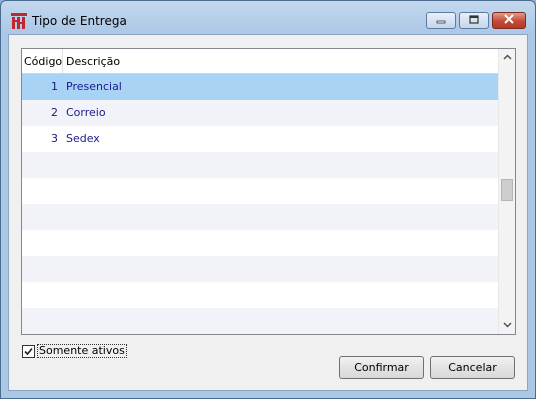 The width and height of the screenshot is (536, 399). I want to click on app-logo-icon, so click(19, 21).